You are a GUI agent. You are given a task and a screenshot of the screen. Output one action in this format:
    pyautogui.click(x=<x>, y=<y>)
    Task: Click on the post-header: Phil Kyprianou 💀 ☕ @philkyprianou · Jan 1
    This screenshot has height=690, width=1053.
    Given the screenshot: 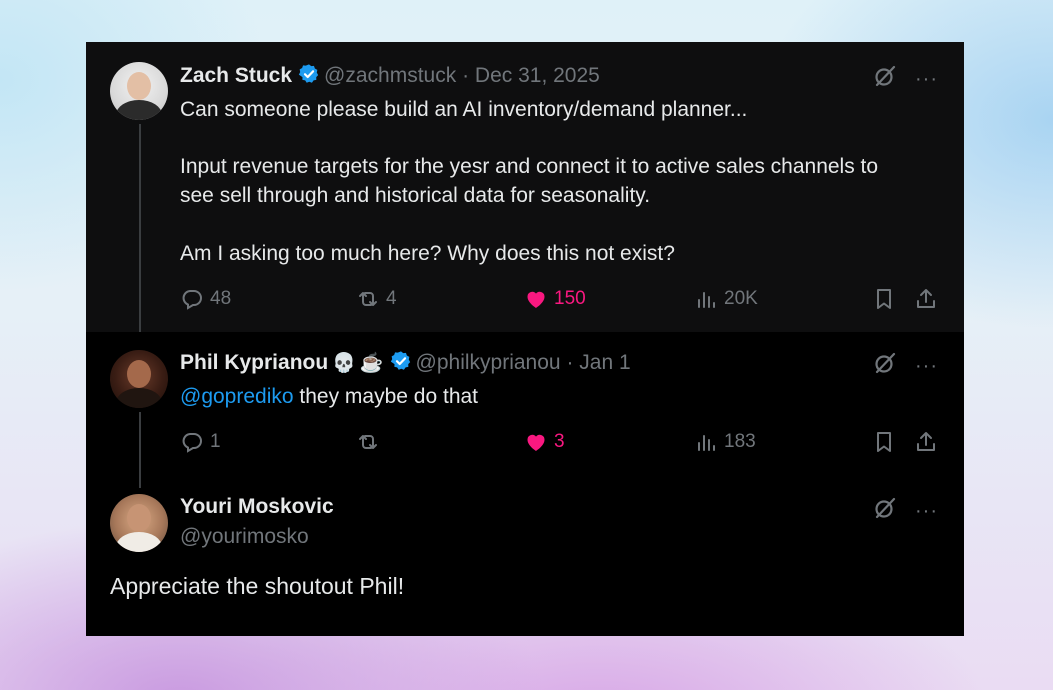 What is the action you would take?
    pyautogui.click(x=405, y=364)
    